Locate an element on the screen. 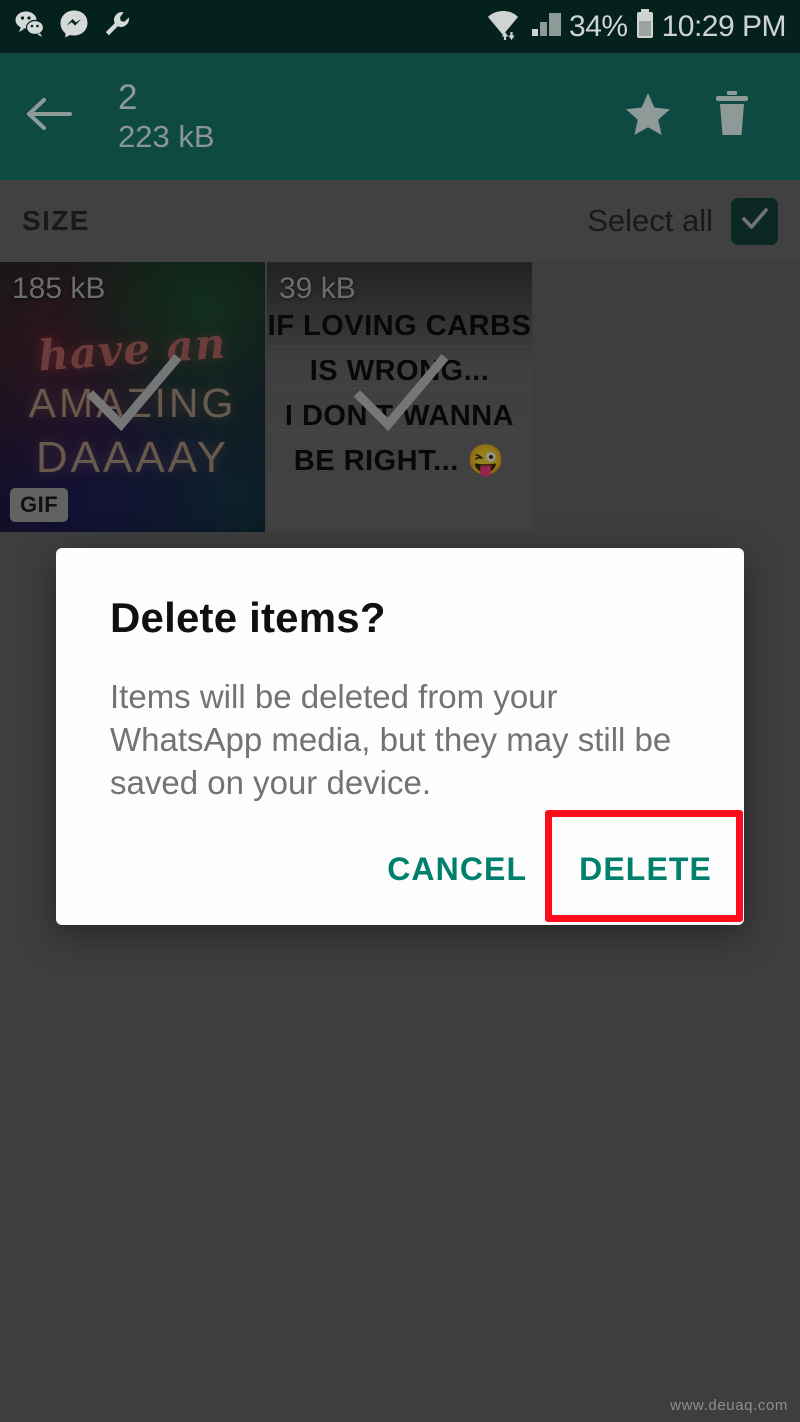  delete-button is located at coordinates (732, 116).